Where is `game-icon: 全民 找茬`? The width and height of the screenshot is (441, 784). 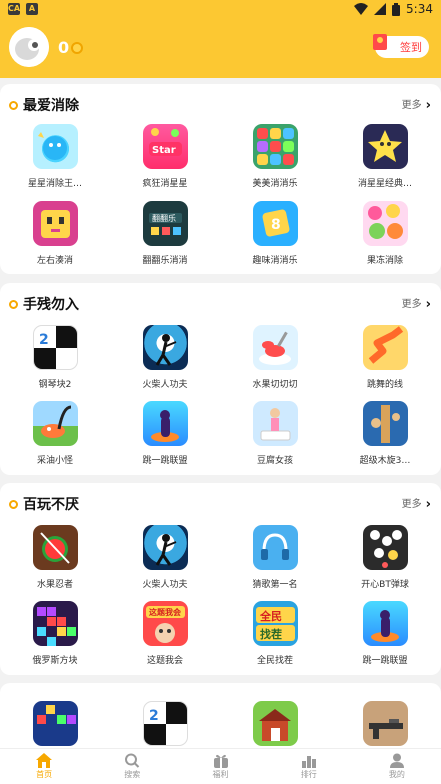 game-icon: 全民 找茬 is located at coordinates (275, 623).